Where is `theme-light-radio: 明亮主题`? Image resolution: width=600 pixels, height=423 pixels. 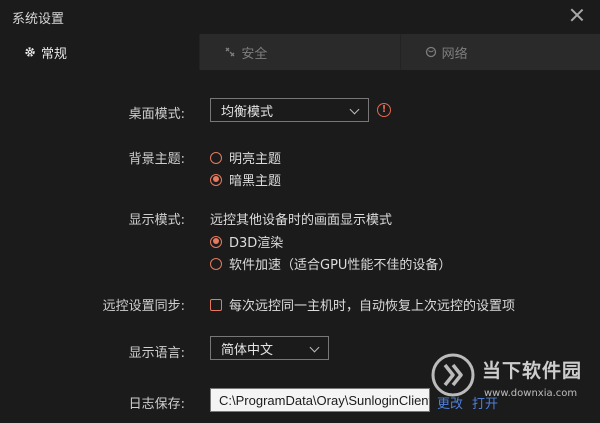
theme-light-radio: 明亮主题 is located at coordinates (245, 157).